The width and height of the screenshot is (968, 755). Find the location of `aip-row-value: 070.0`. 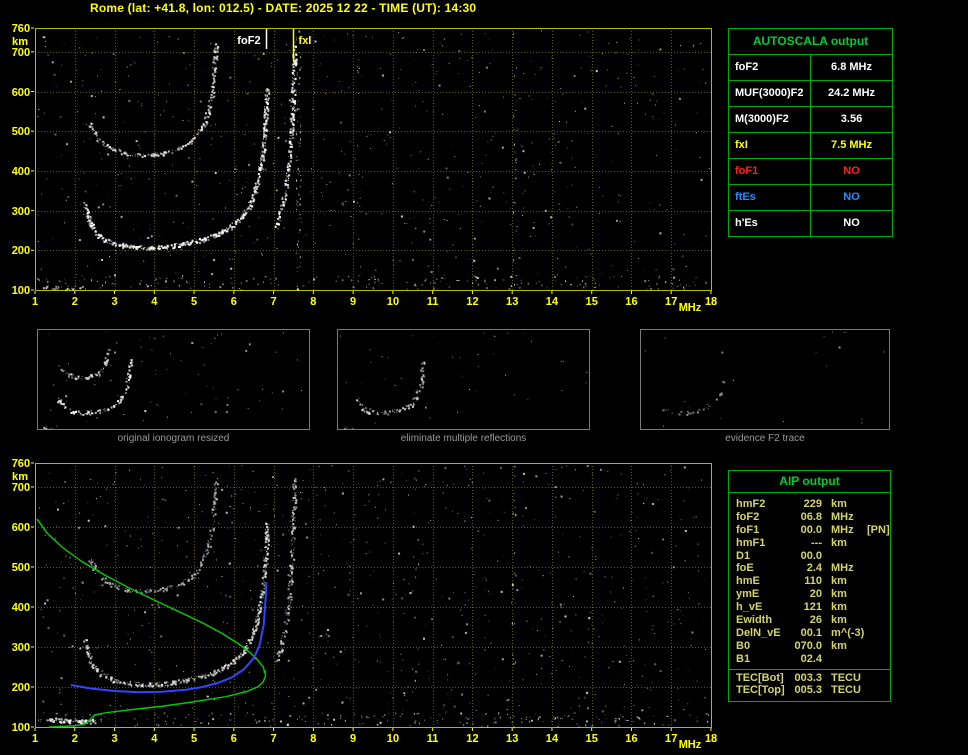

aip-row-value: 070.0 is located at coordinates (808, 645).